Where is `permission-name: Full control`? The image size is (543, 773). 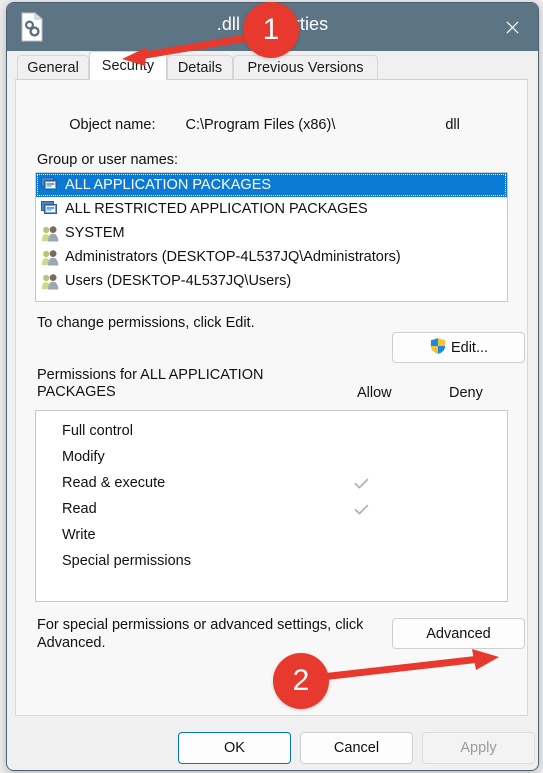 permission-name: Full control is located at coordinates (97, 431).